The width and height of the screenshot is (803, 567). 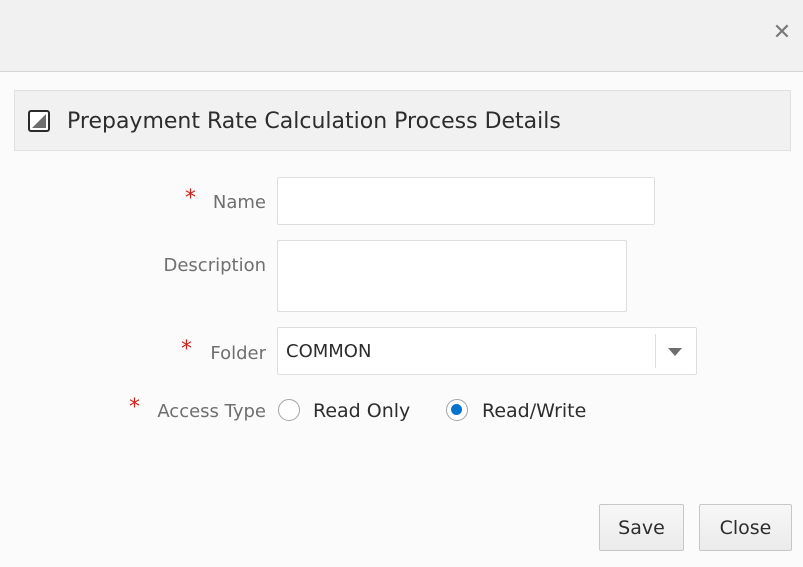 I want to click on save-button: Save, so click(x=641, y=527).